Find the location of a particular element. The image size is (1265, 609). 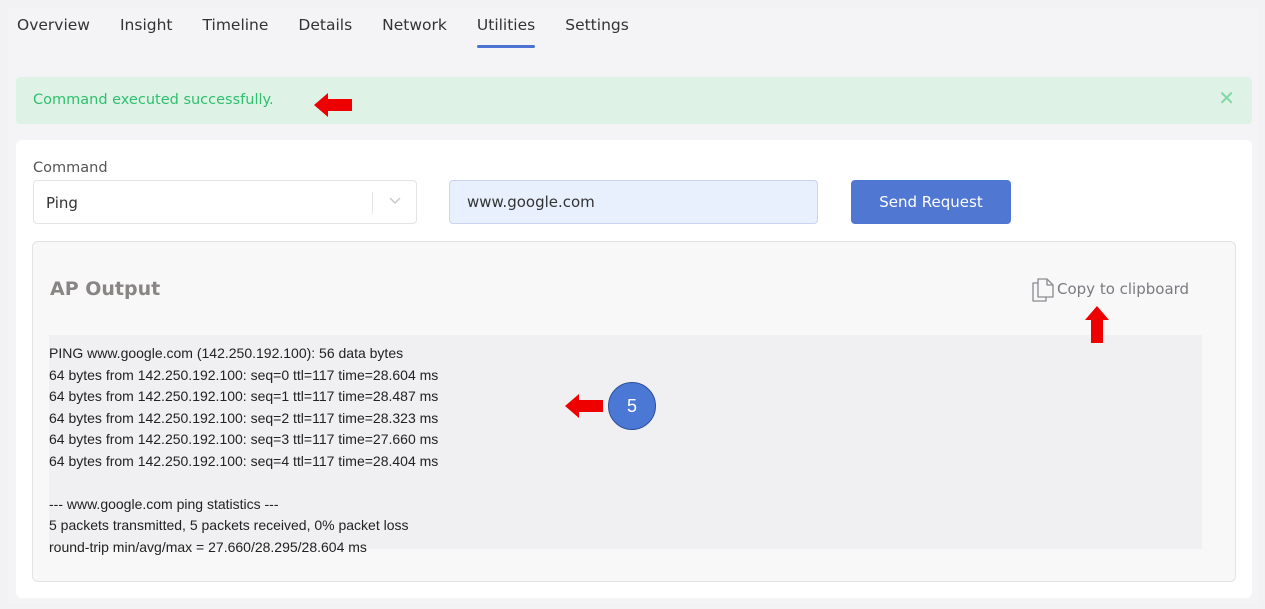

tab-utilities: Utilities is located at coordinates (506, 32).